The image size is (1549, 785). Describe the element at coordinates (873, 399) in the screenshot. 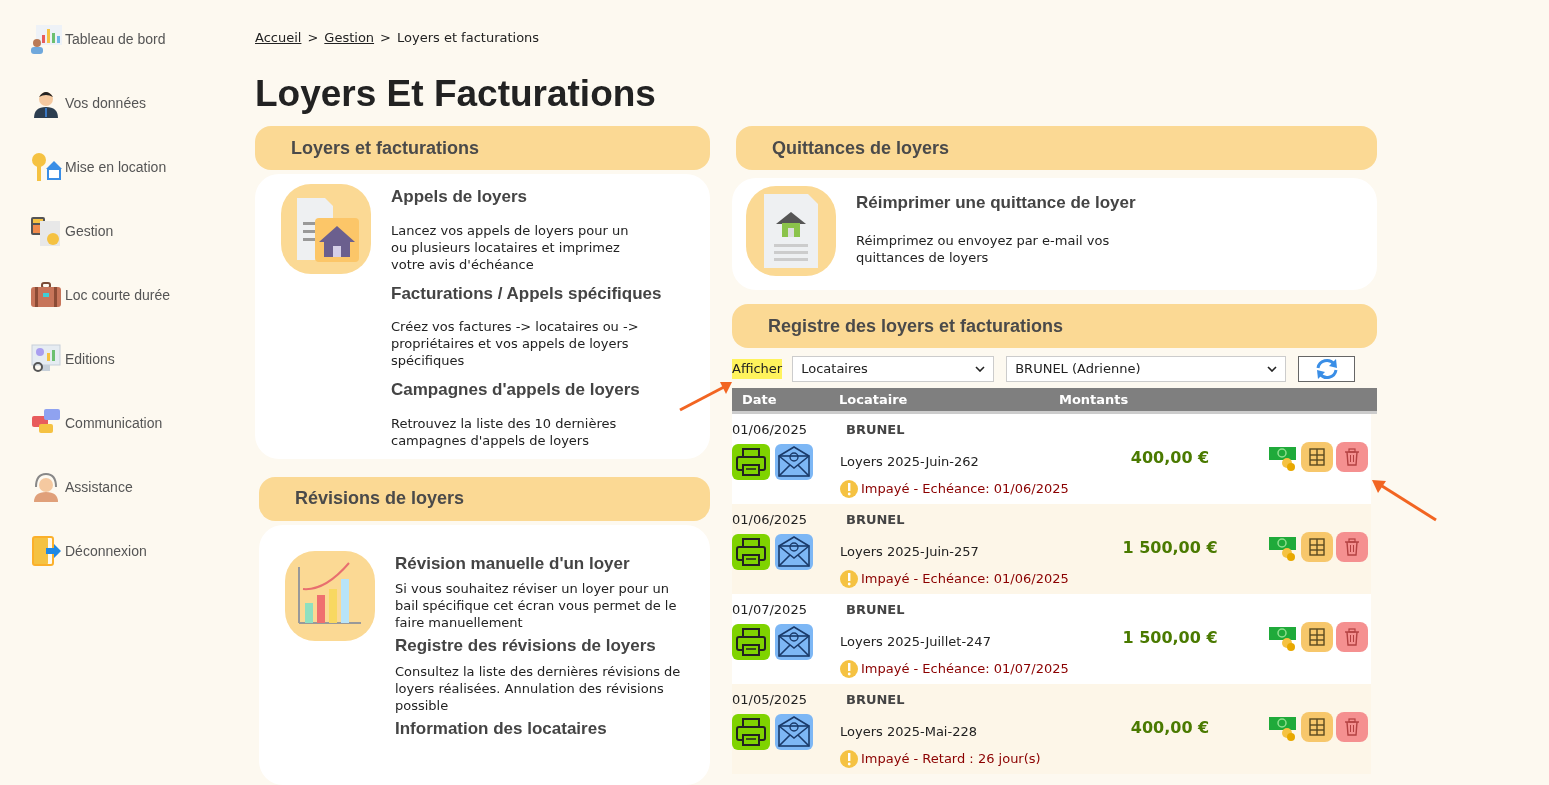

I see `column-header: Locataire` at that location.